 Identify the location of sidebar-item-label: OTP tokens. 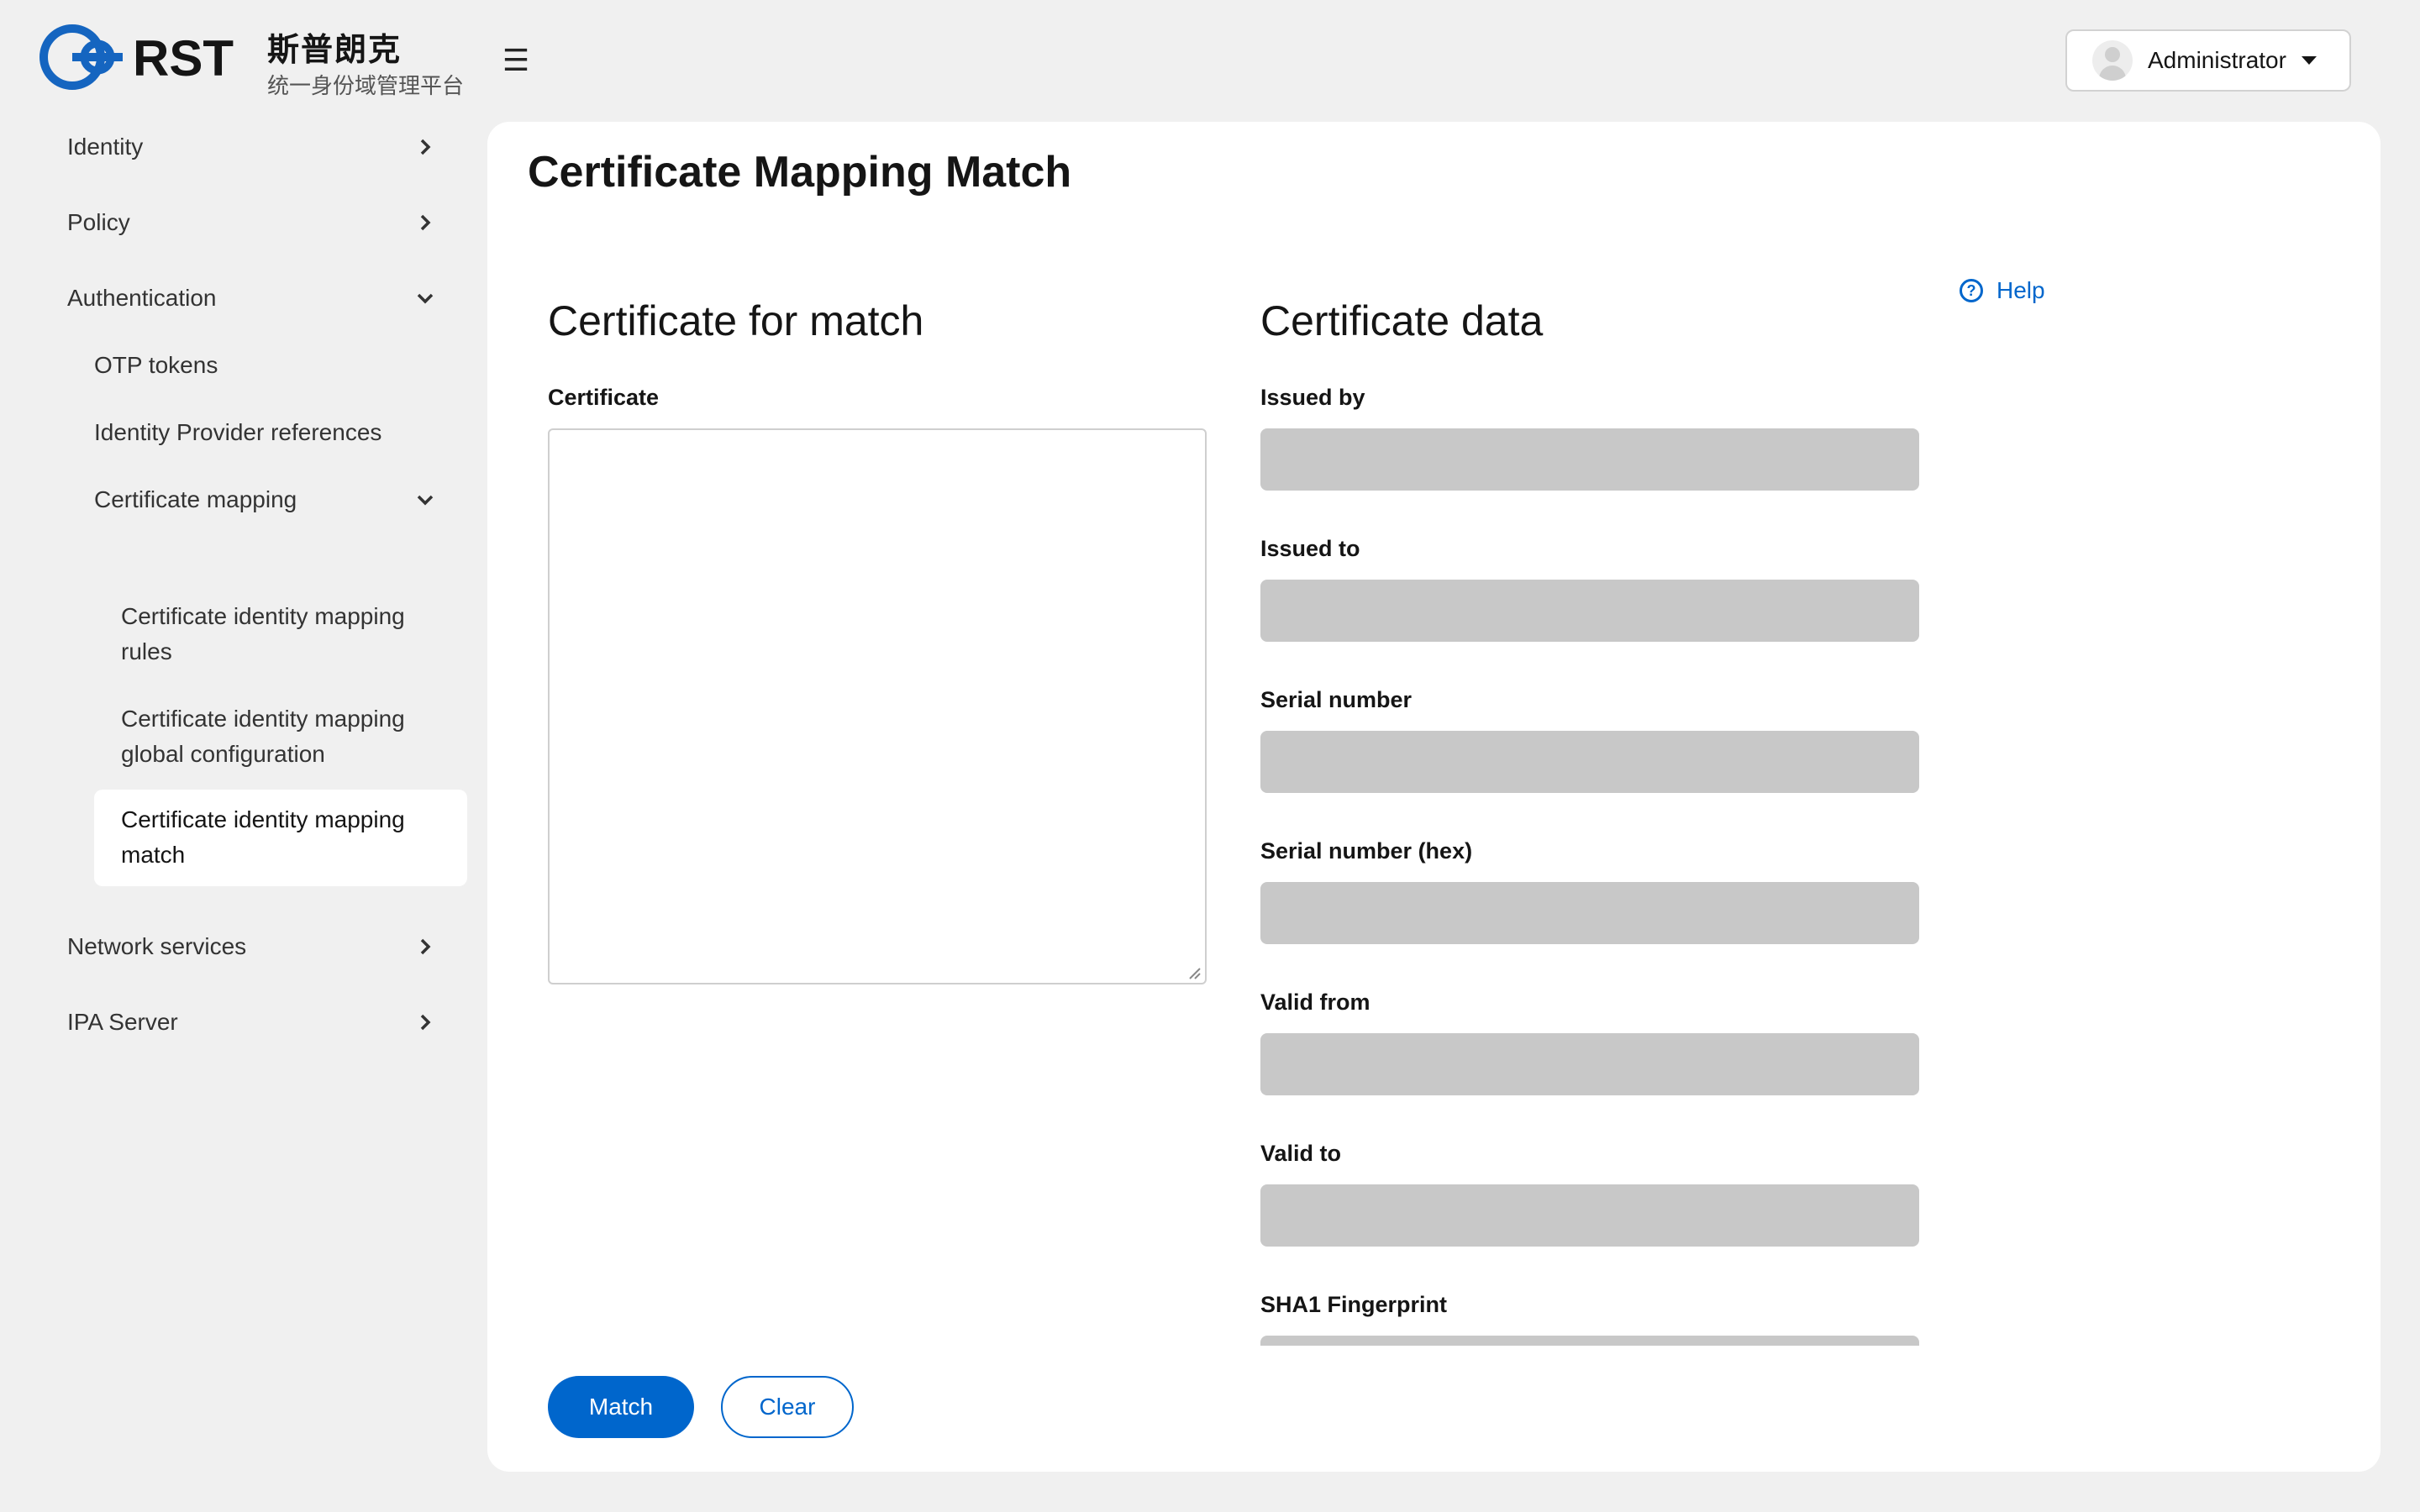
(156, 365).